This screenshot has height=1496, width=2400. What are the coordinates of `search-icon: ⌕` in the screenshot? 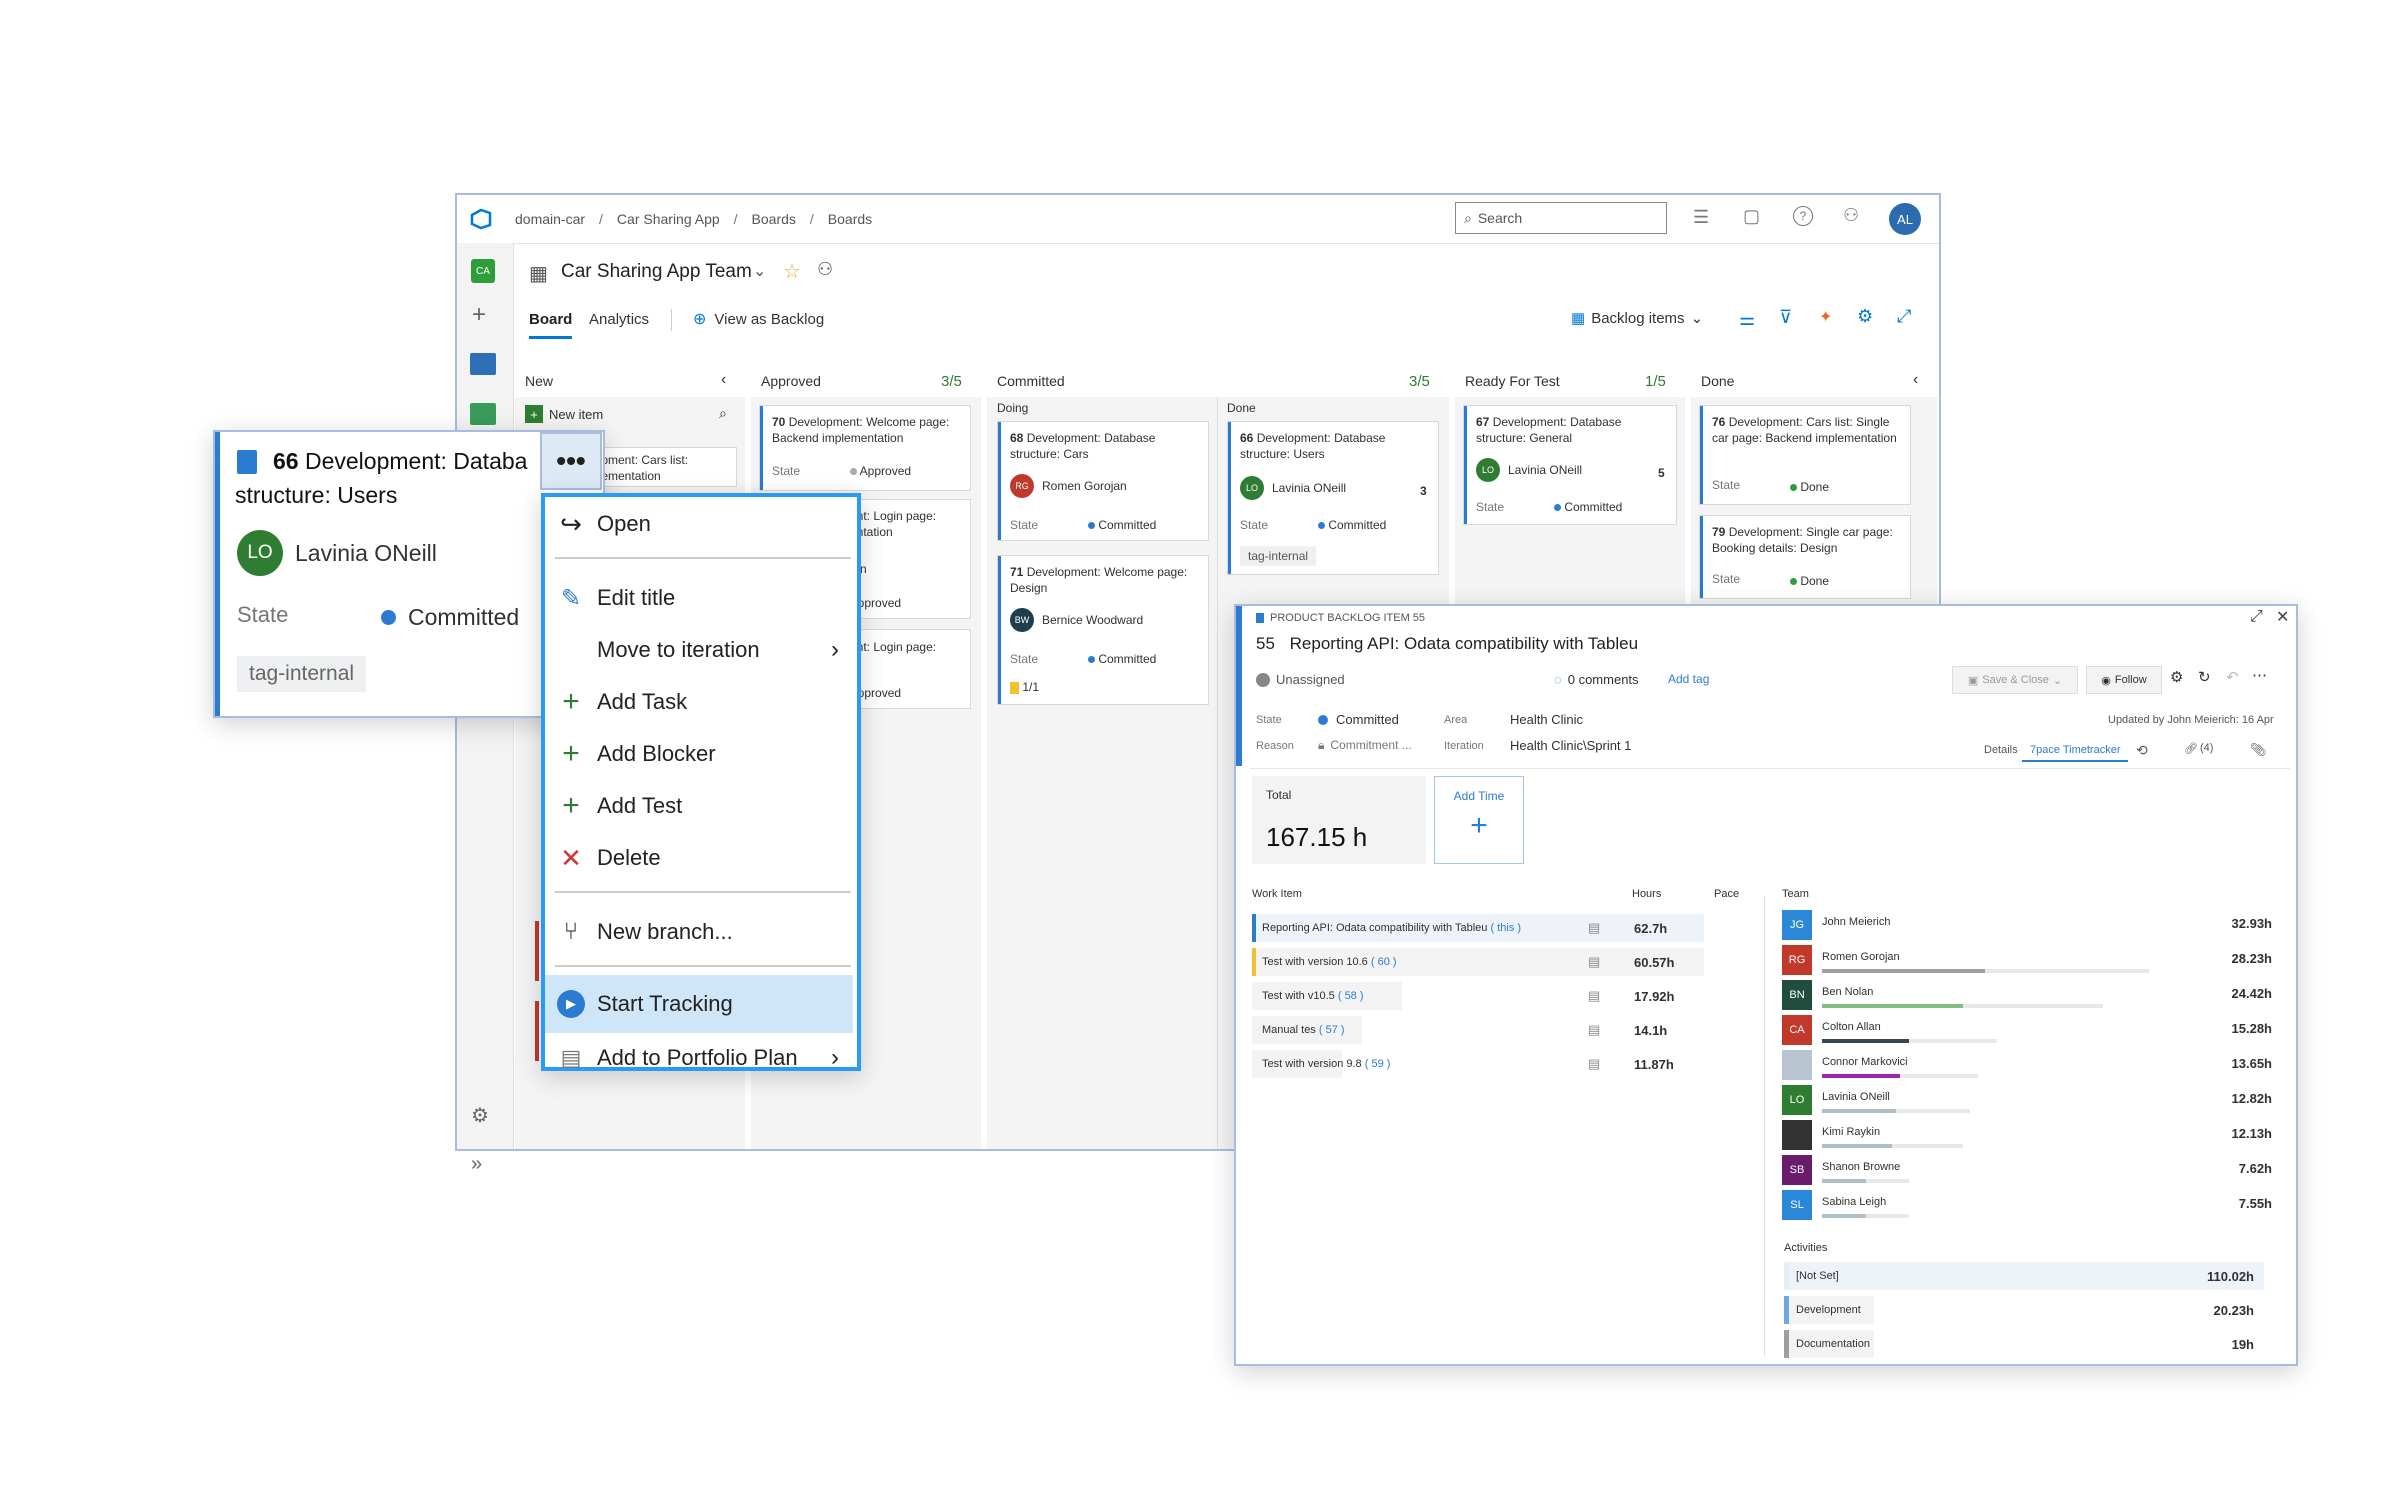 It's located at (723, 413).